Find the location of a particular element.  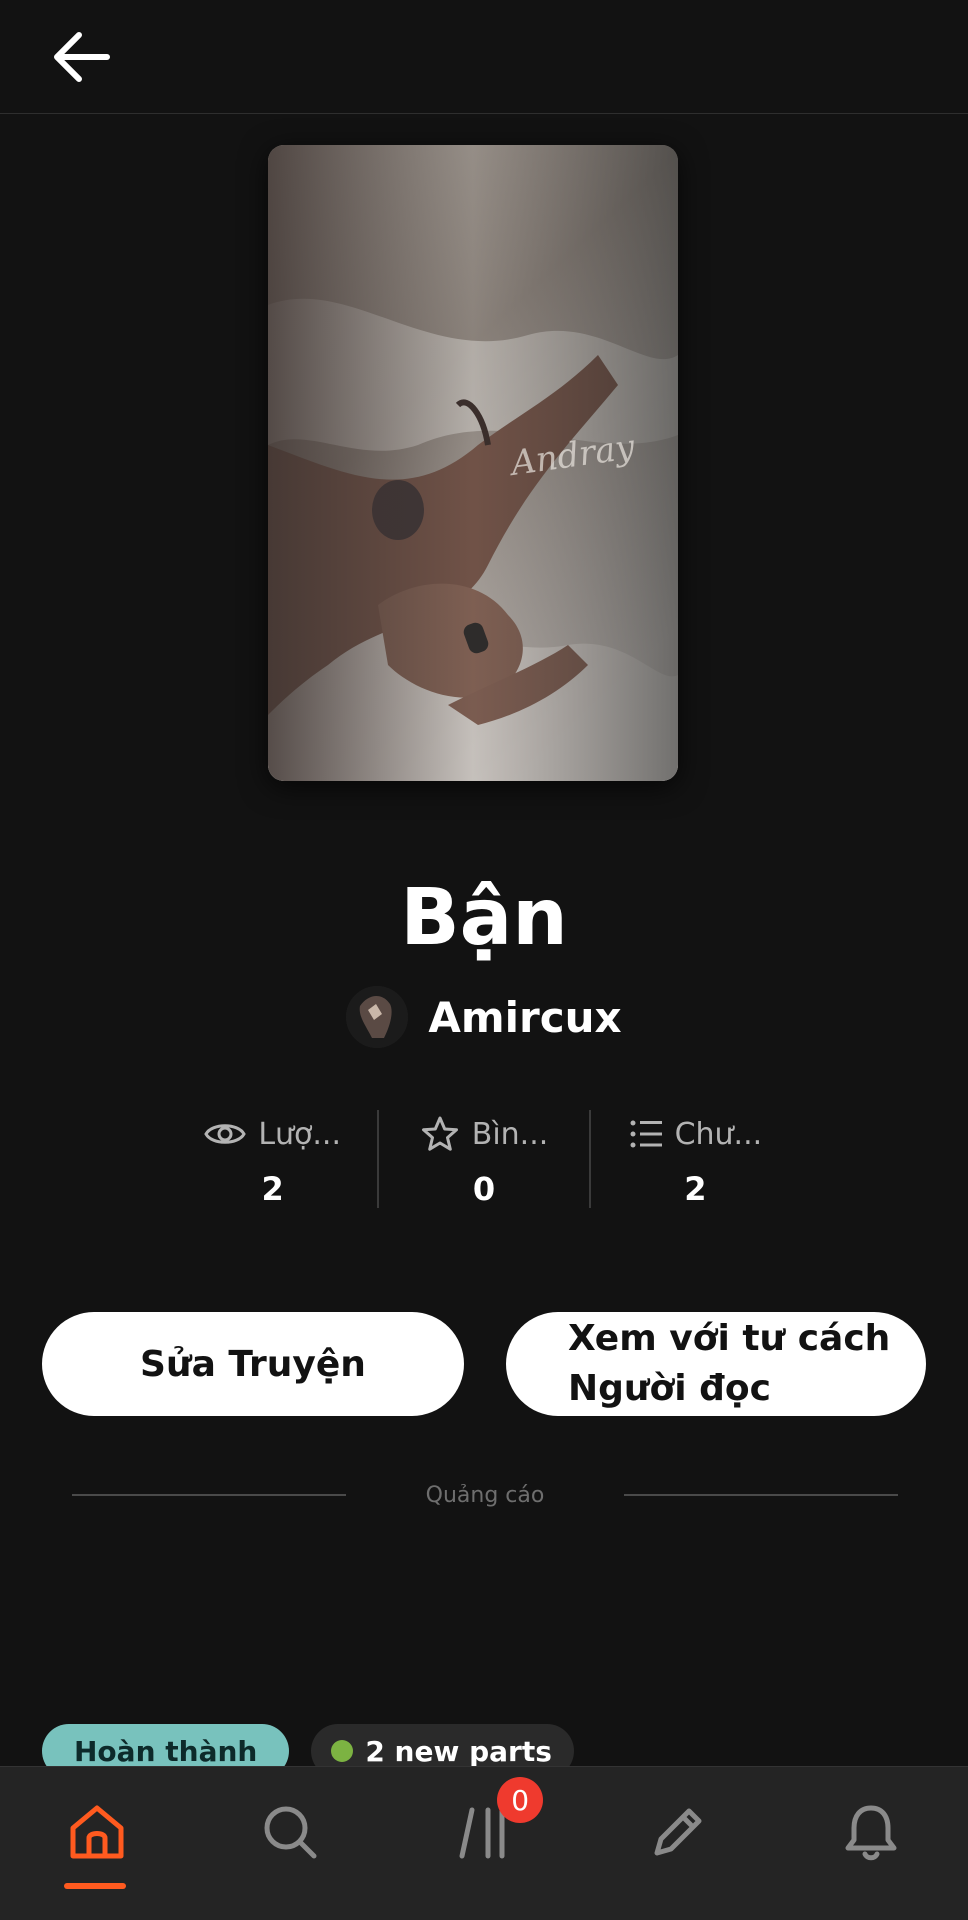

nav-home is located at coordinates (97, 1832).